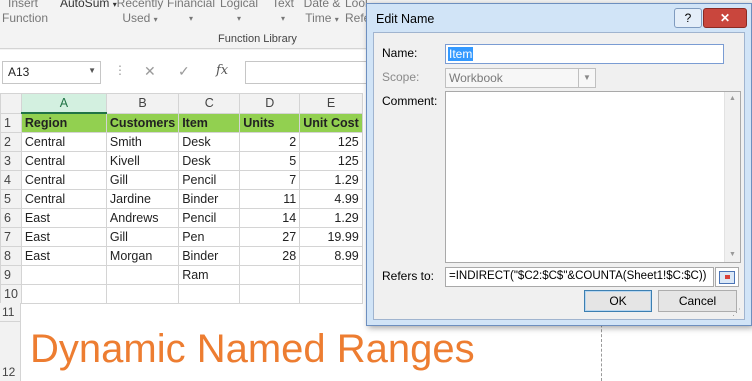 The width and height of the screenshot is (752, 381). What do you see at coordinates (142, 161) in the screenshot?
I see `cell: Kivell` at bounding box center [142, 161].